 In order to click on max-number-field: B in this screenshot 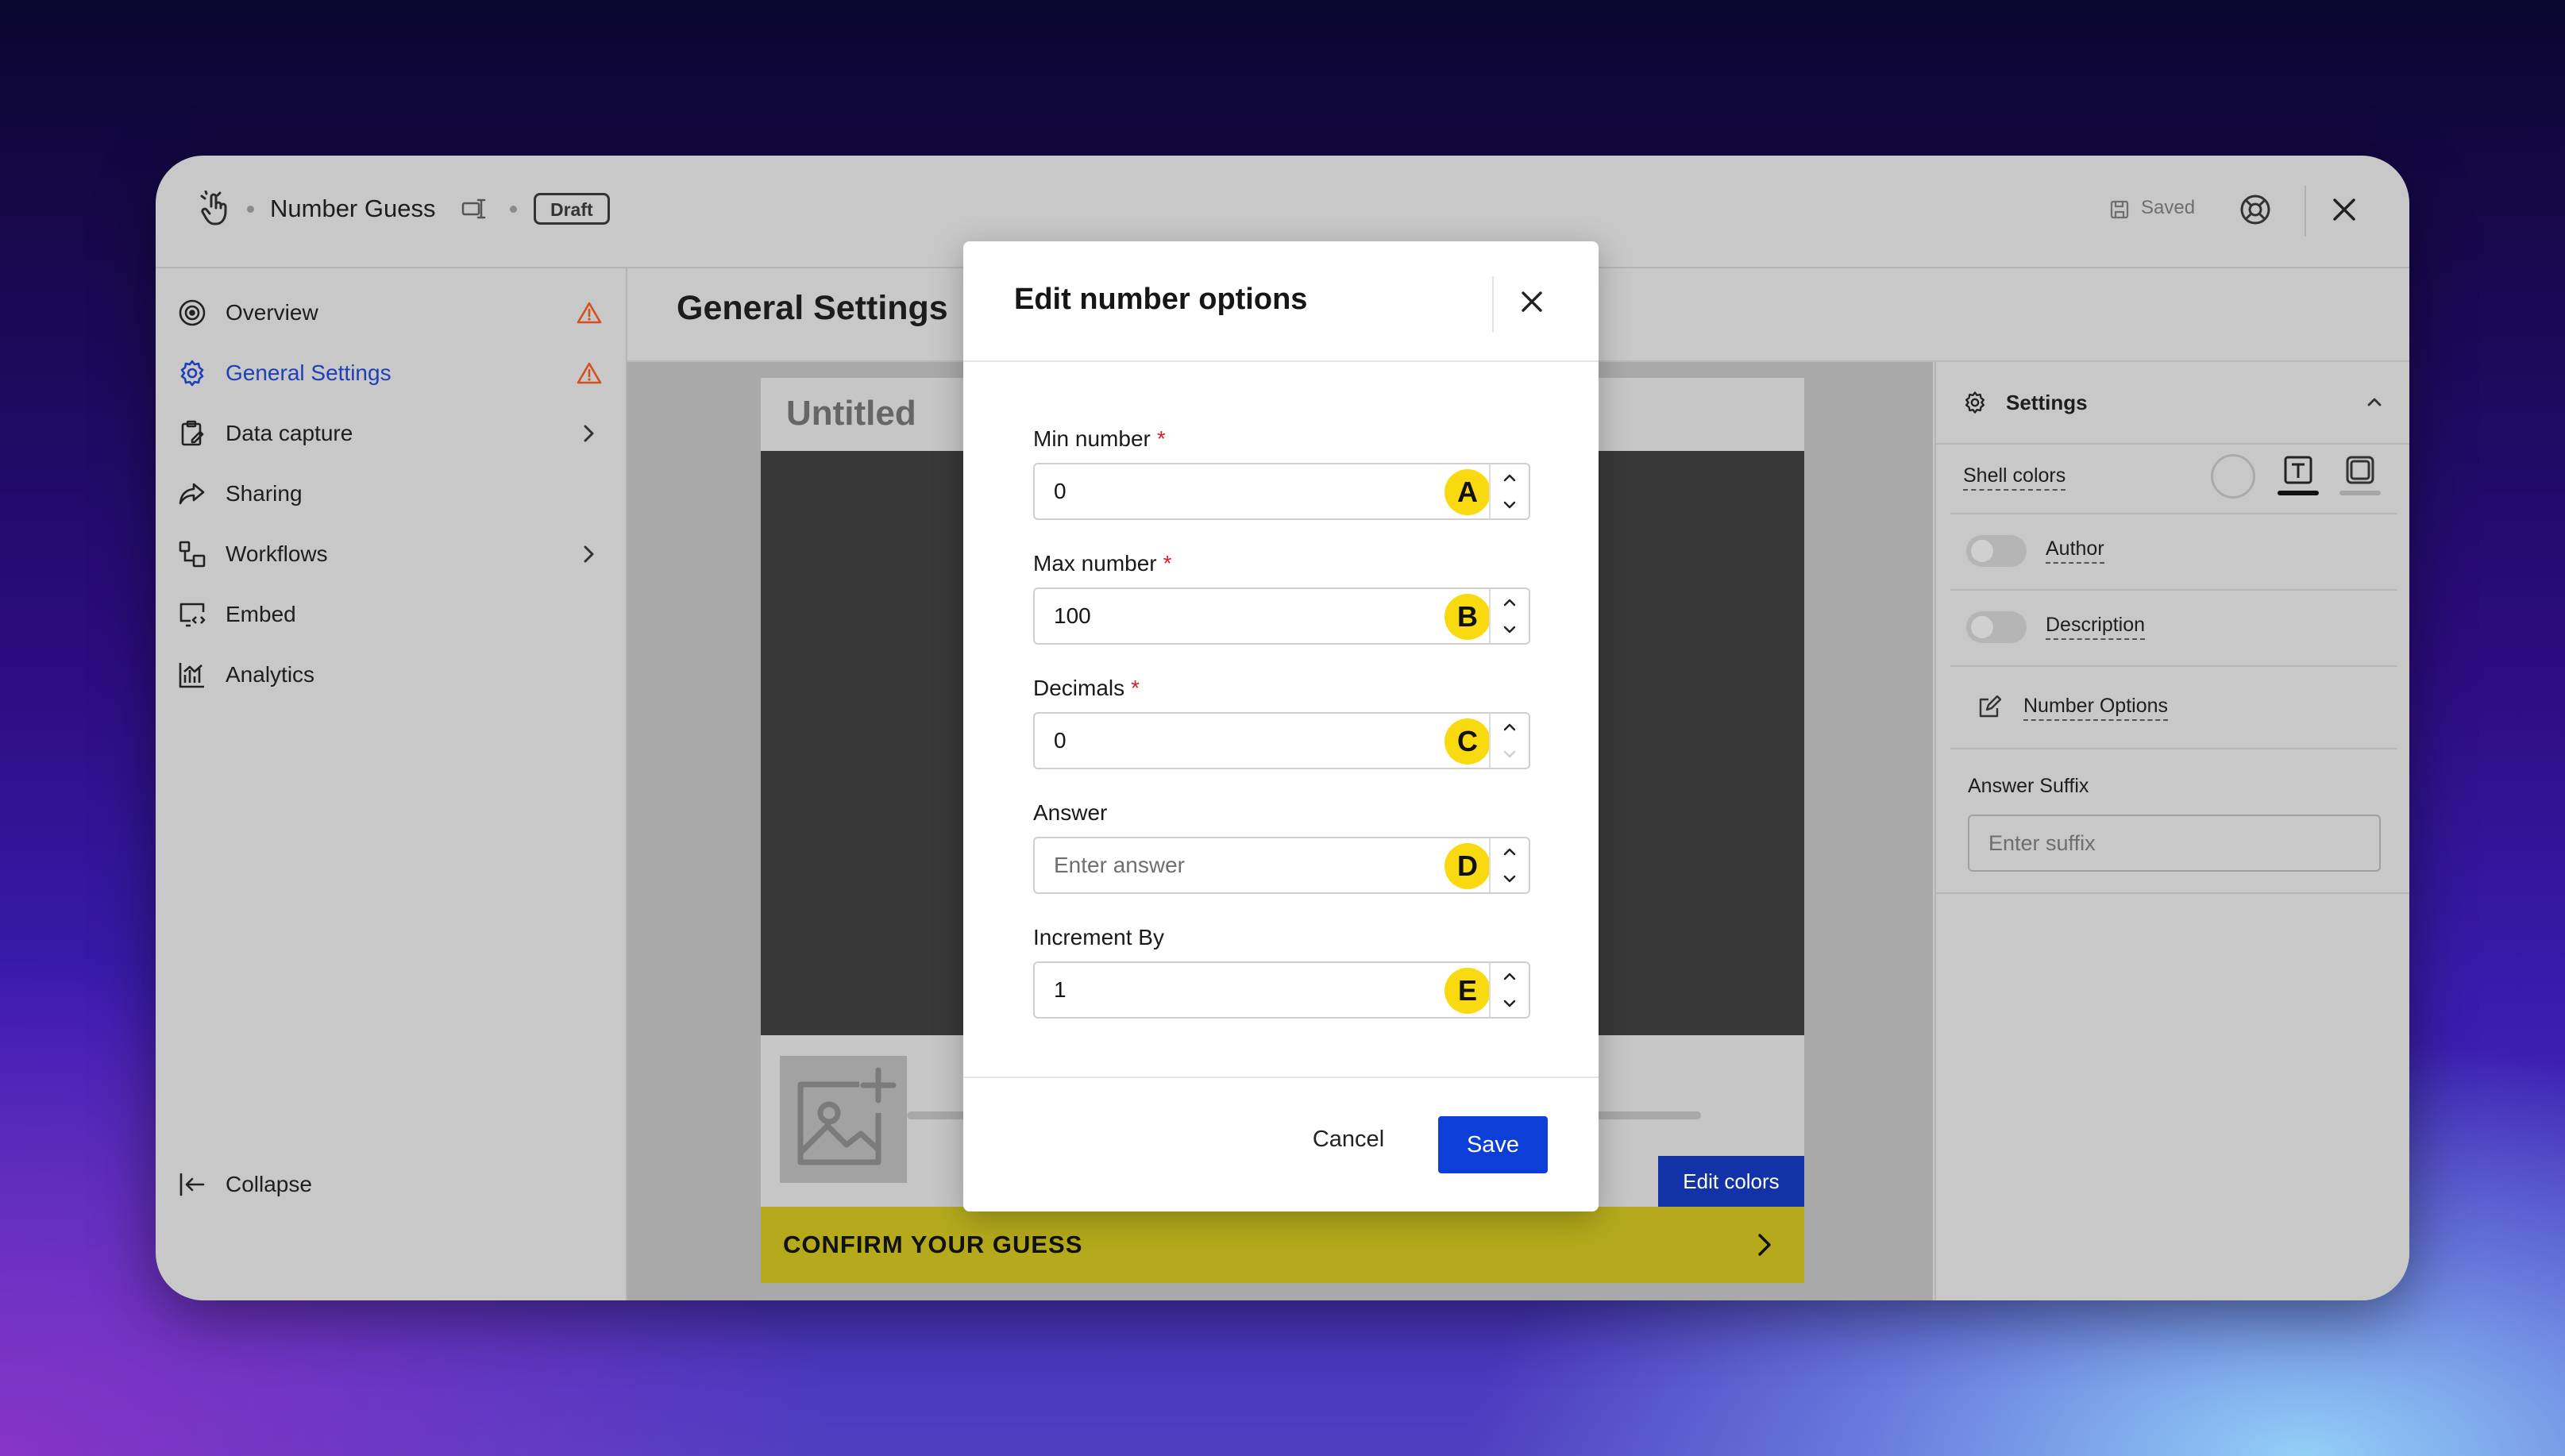, I will do `click(1281, 616)`.